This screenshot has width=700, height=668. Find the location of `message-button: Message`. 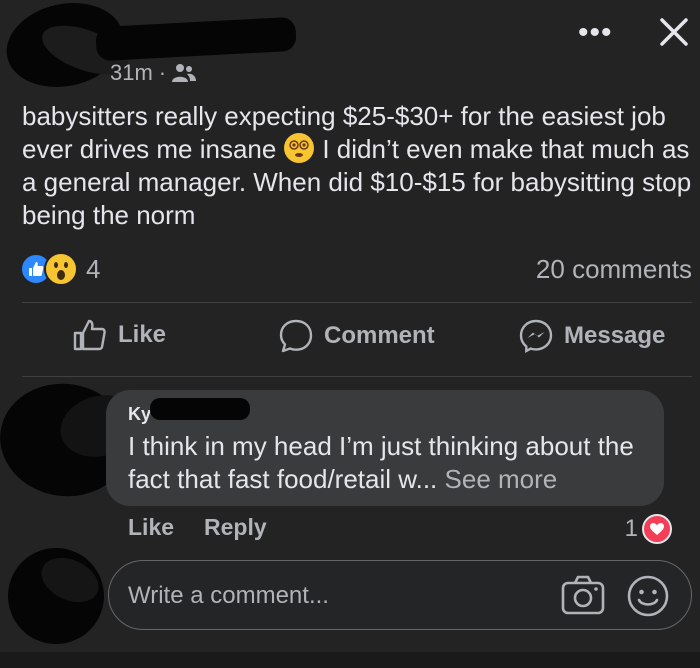

message-button: Message is located at coordinates (591, 336).